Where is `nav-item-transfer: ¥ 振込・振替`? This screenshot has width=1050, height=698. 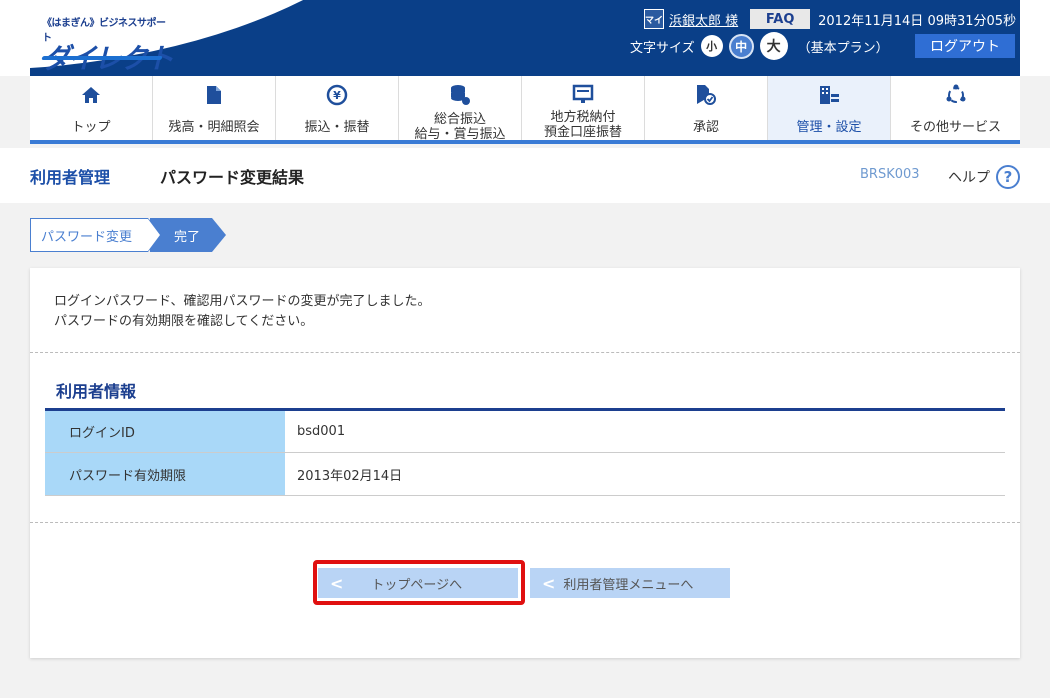 nav-item-transfer: ¥ 振込・振替 is located at coordinates (337, 108).